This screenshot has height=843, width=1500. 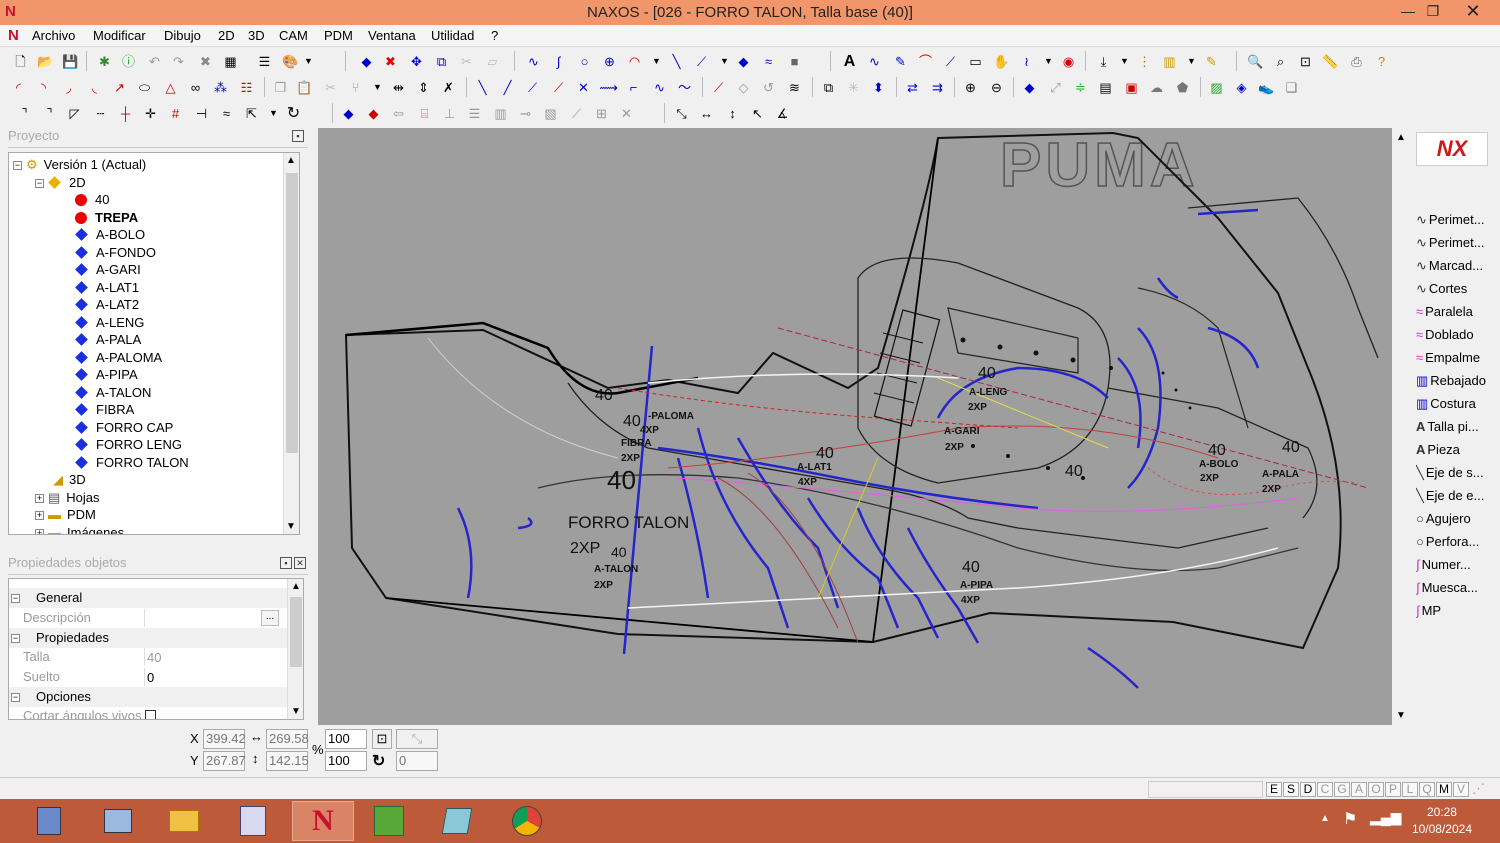 I want to click on dim-angle-icon: ∡, so click(x=782, y=113).